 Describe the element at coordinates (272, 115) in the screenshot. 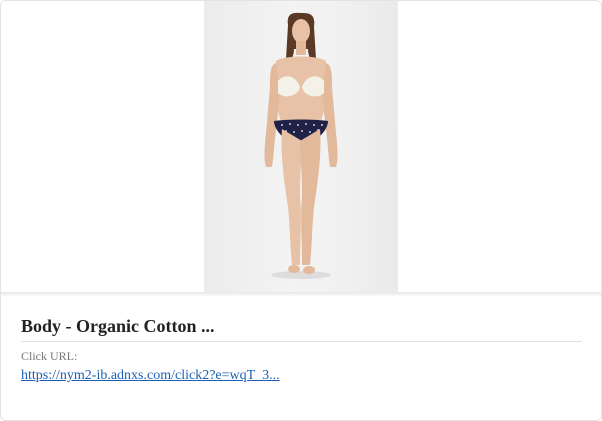

I see `left-arm-shape` at that location.